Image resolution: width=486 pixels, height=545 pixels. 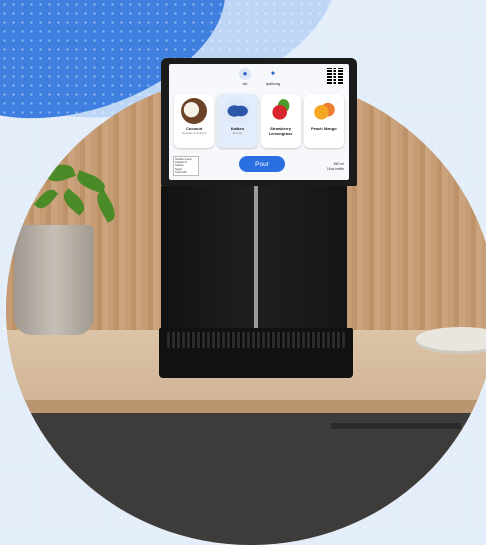 What do you see at coordinates (323, 128) in the screenshot?
I see `card-title: Peach Mango` at bounding box center [323, 128].